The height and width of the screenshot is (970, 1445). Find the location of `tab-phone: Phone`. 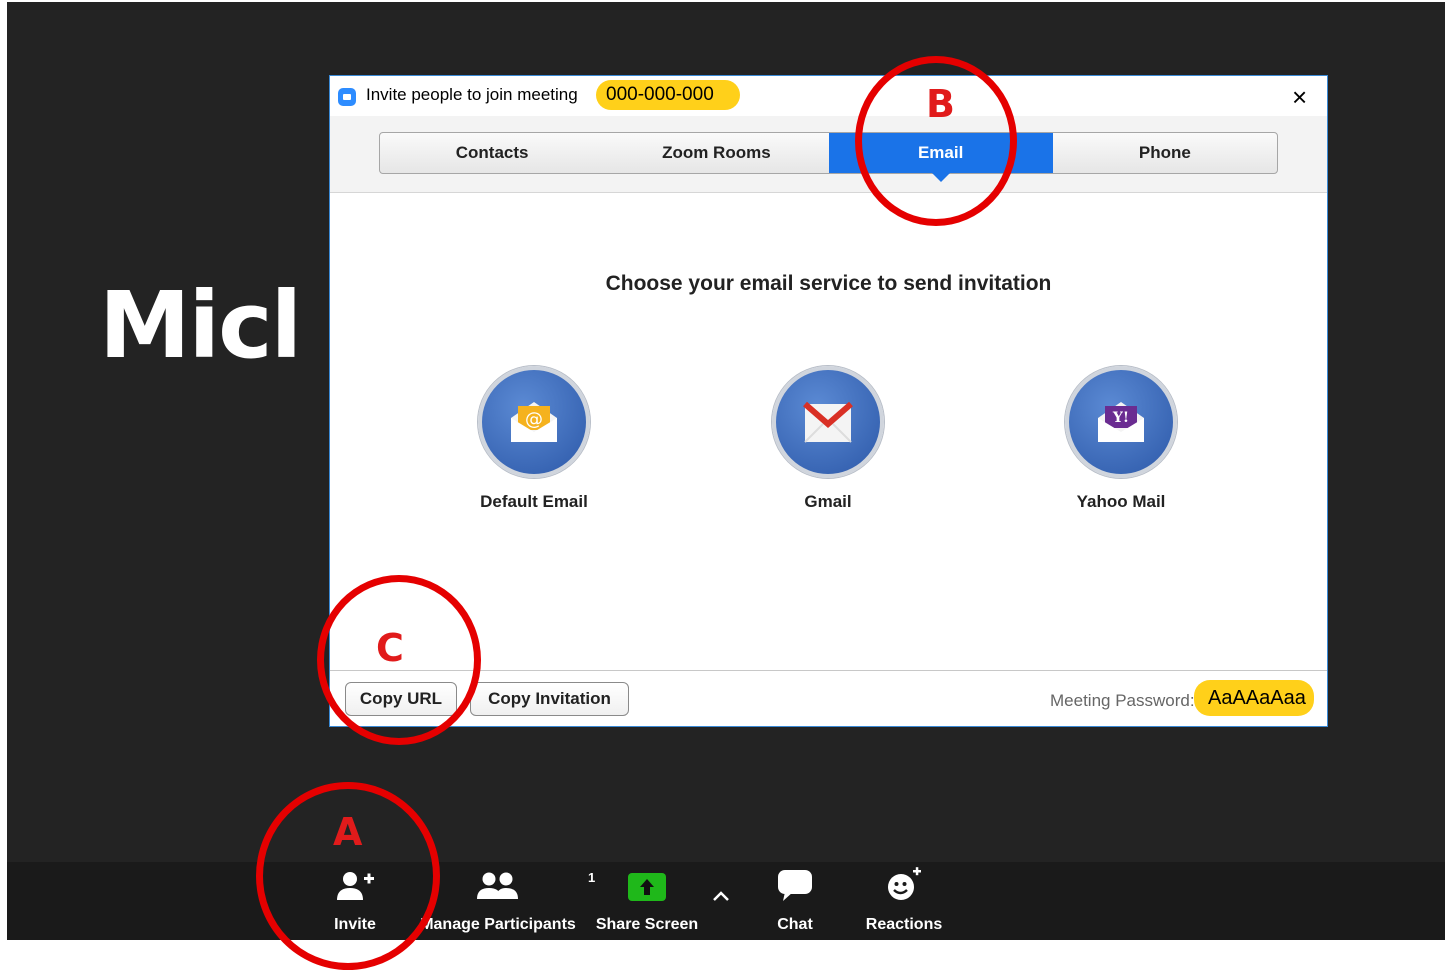

tab-phone: Phone is located at coordinates (1165, 153).